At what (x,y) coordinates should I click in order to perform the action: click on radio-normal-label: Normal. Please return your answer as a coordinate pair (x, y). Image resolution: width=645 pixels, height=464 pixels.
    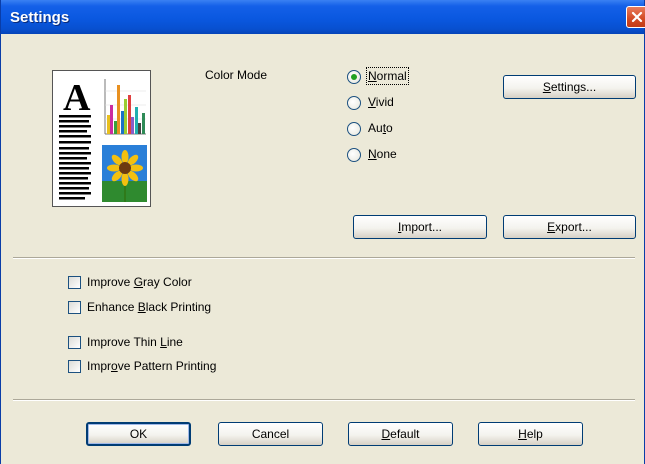
    Looking at the image, I should click on (387, 76).